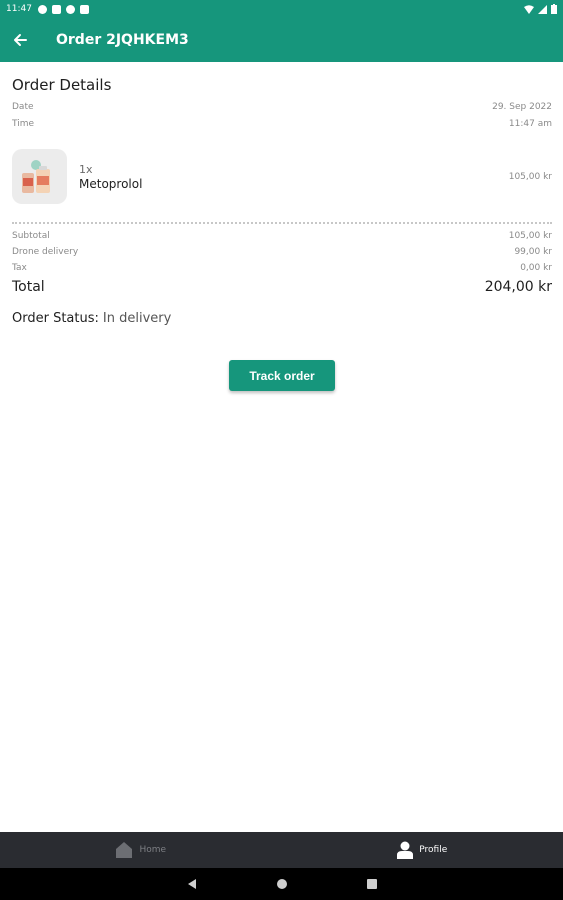  I want to click on sd-card-icon, so click(84, 9).